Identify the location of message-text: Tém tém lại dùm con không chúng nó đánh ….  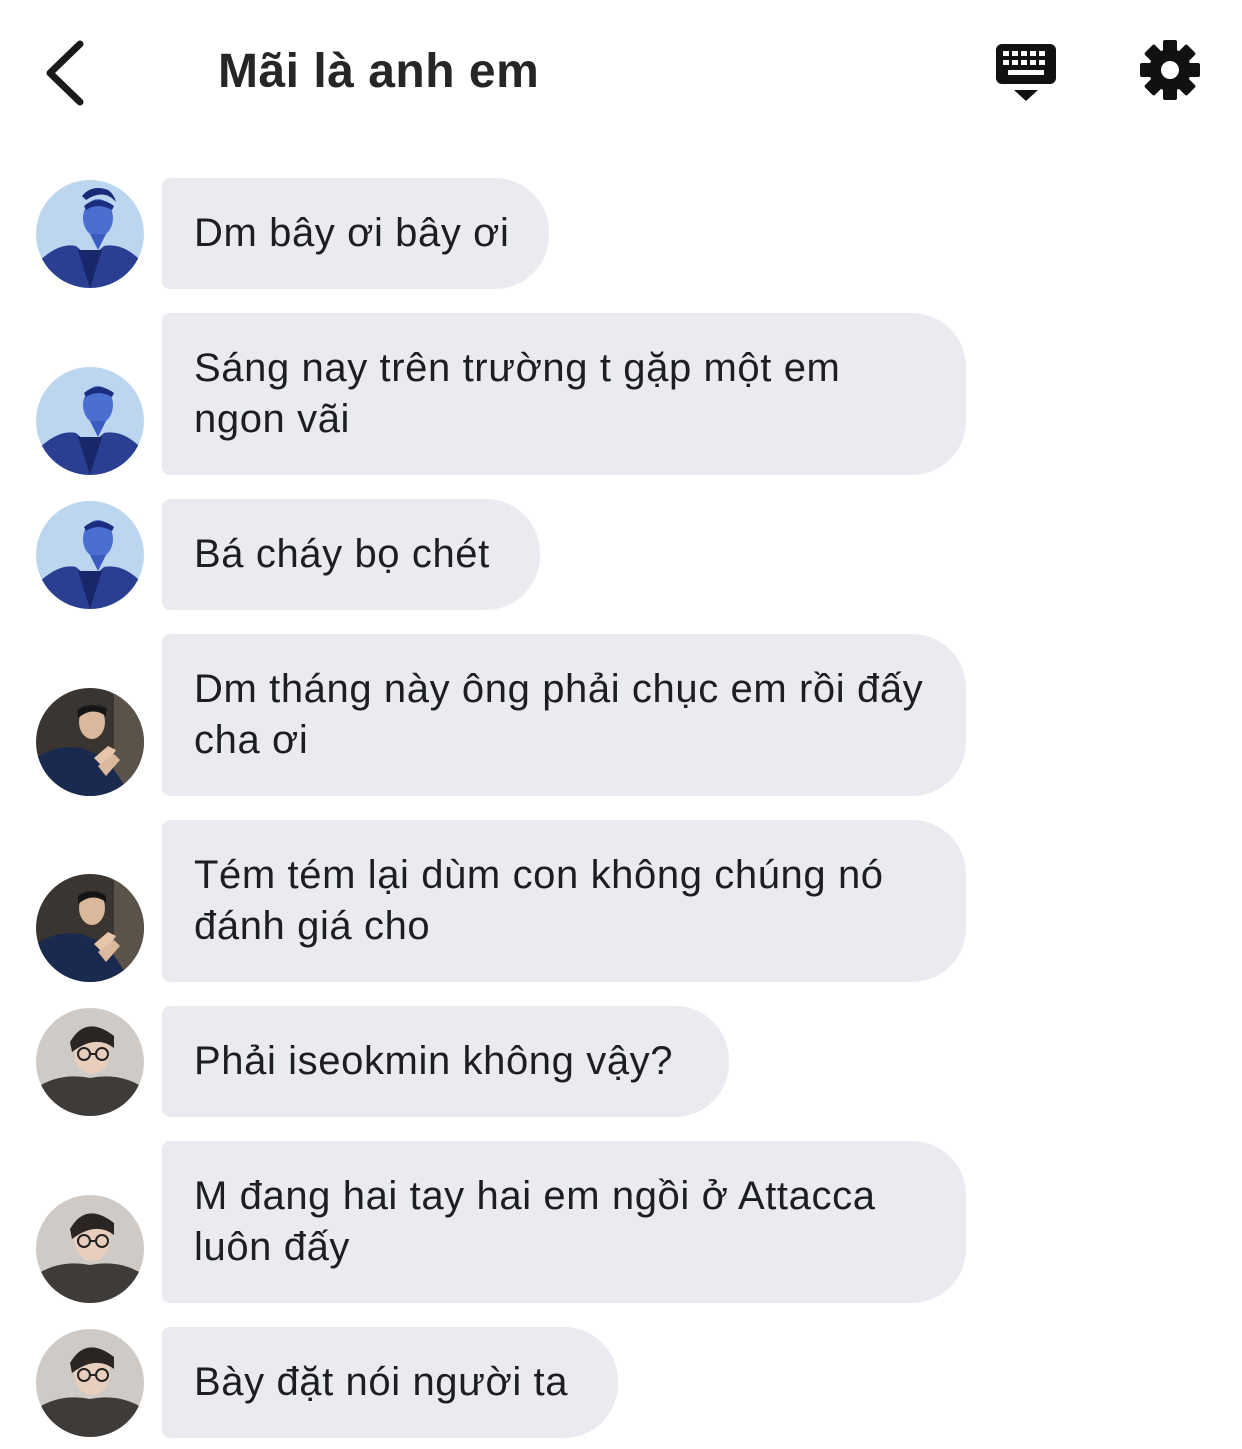
(539, 900).